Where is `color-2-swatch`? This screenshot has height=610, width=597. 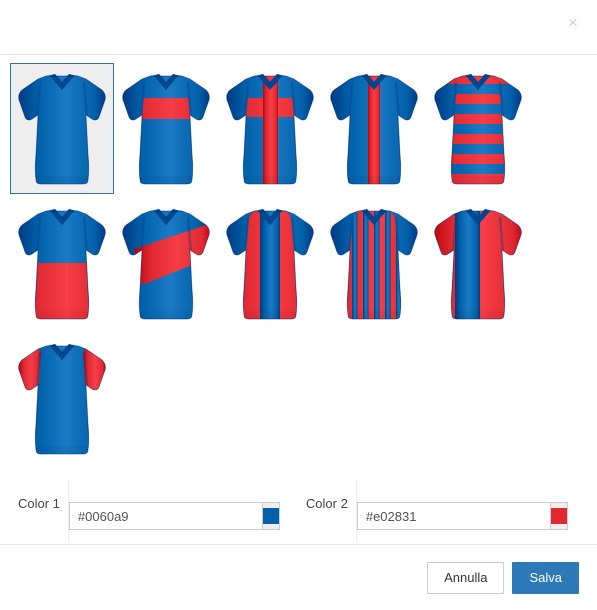
color-2-swatch is located at coordinates (558, 516).